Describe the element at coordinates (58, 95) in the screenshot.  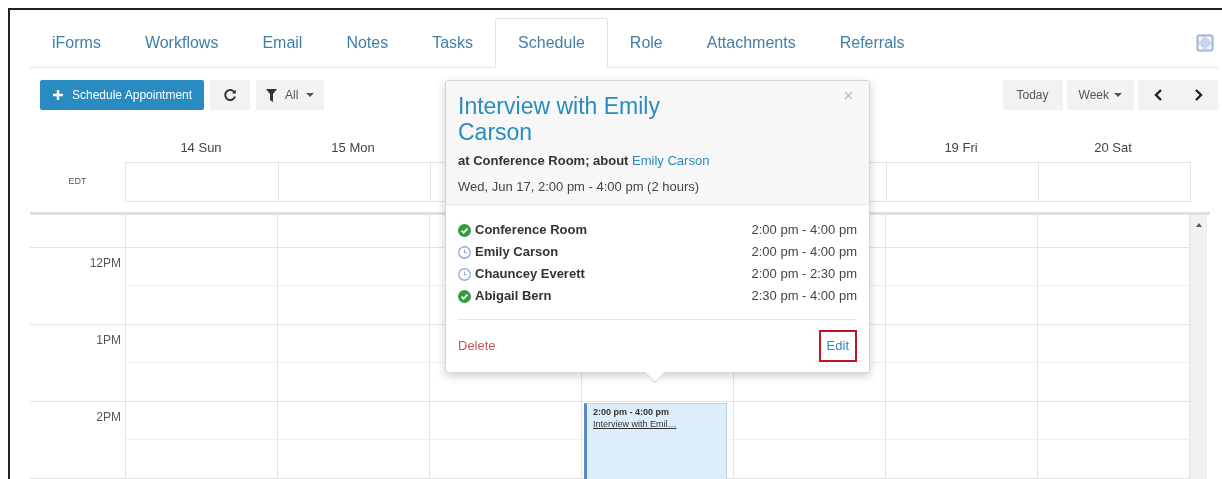
I see `plus-icon` at that location.